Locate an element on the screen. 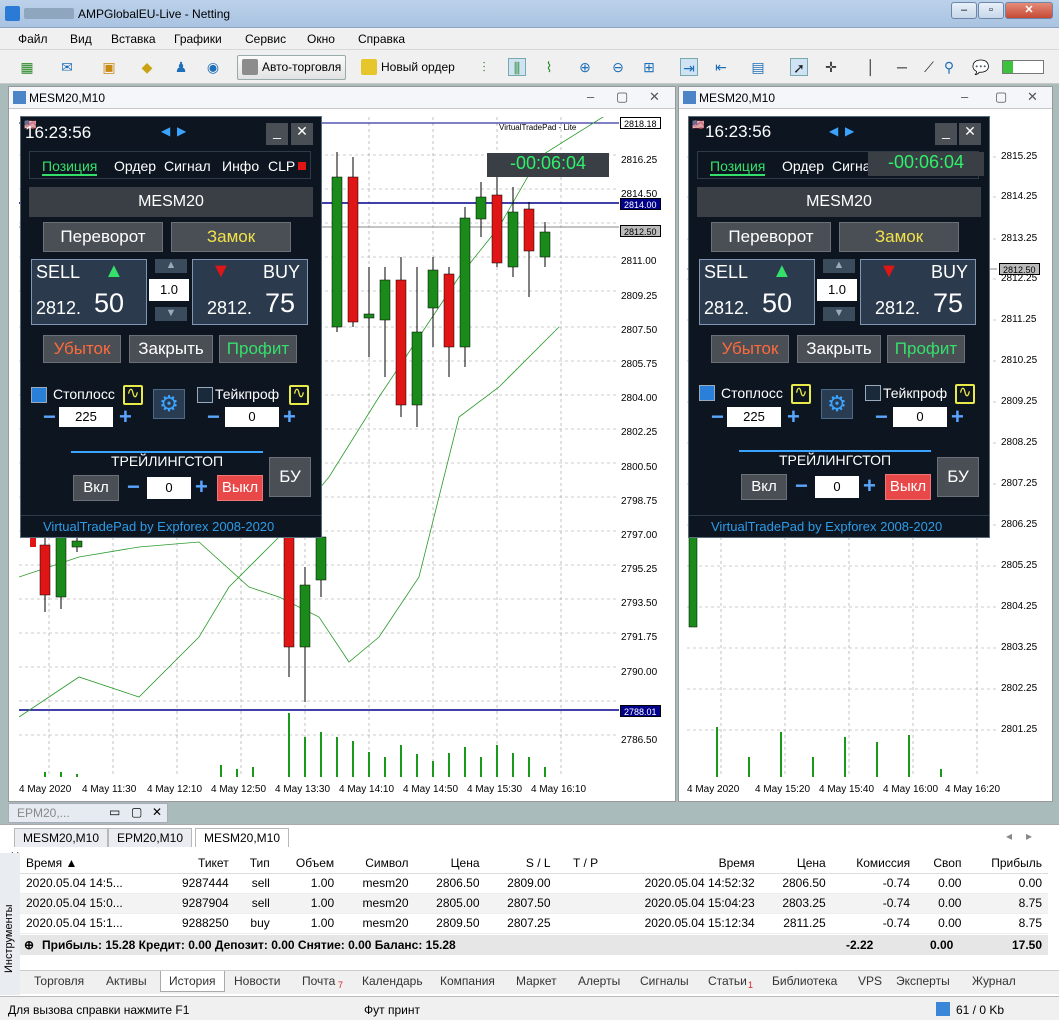 The height and width of the screenshot is (1020, 1059). panel-footer-link: VirtualTradePad by Expforex 2008-2020 is located at coordinates (826, 526).